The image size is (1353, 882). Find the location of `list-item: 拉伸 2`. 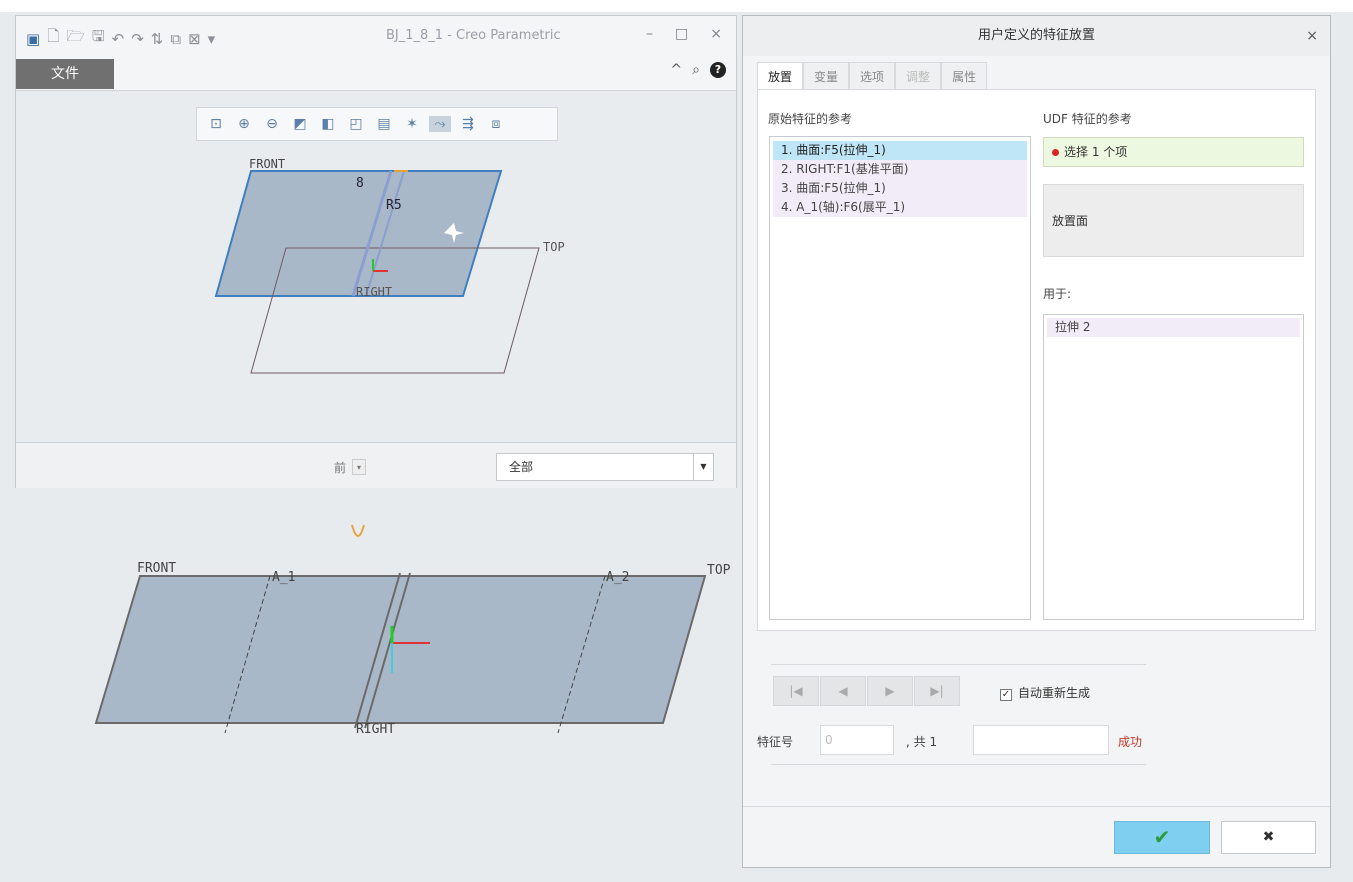

list-item: 拉伸 2 is located at coordinates (1173, 327).